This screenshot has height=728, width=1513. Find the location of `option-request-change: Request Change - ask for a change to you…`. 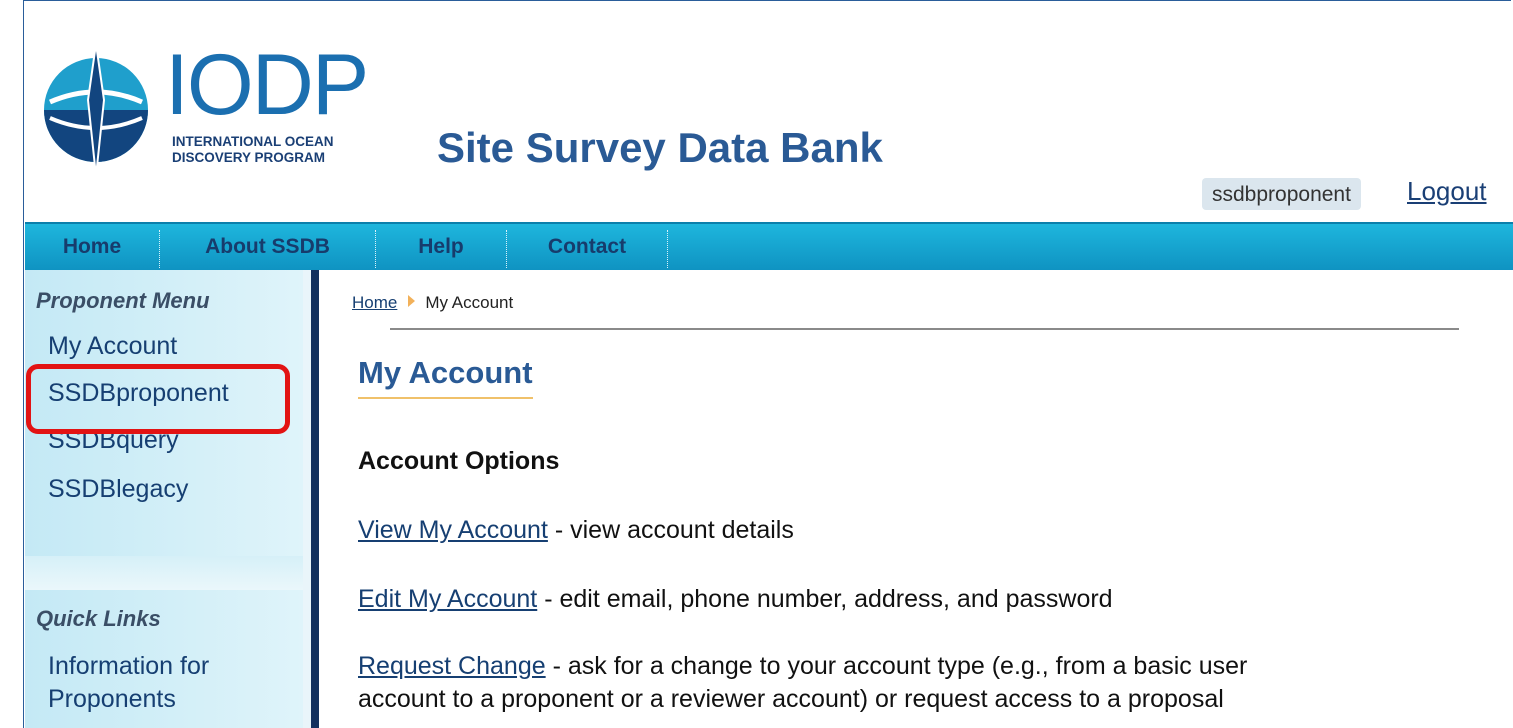

option-request-change: Request Change - ask for a change to you… is located at coordinates (802, 683).